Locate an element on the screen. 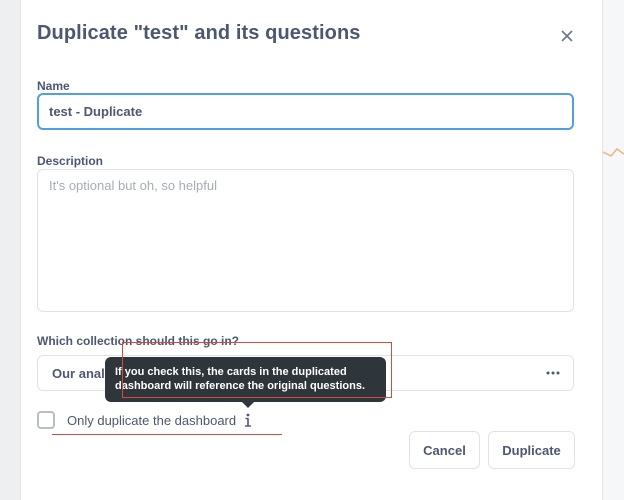 The width and height of the screenshot is (624, 500). collection-label: Which collection should this go in? is located at coordinates (138, 341).